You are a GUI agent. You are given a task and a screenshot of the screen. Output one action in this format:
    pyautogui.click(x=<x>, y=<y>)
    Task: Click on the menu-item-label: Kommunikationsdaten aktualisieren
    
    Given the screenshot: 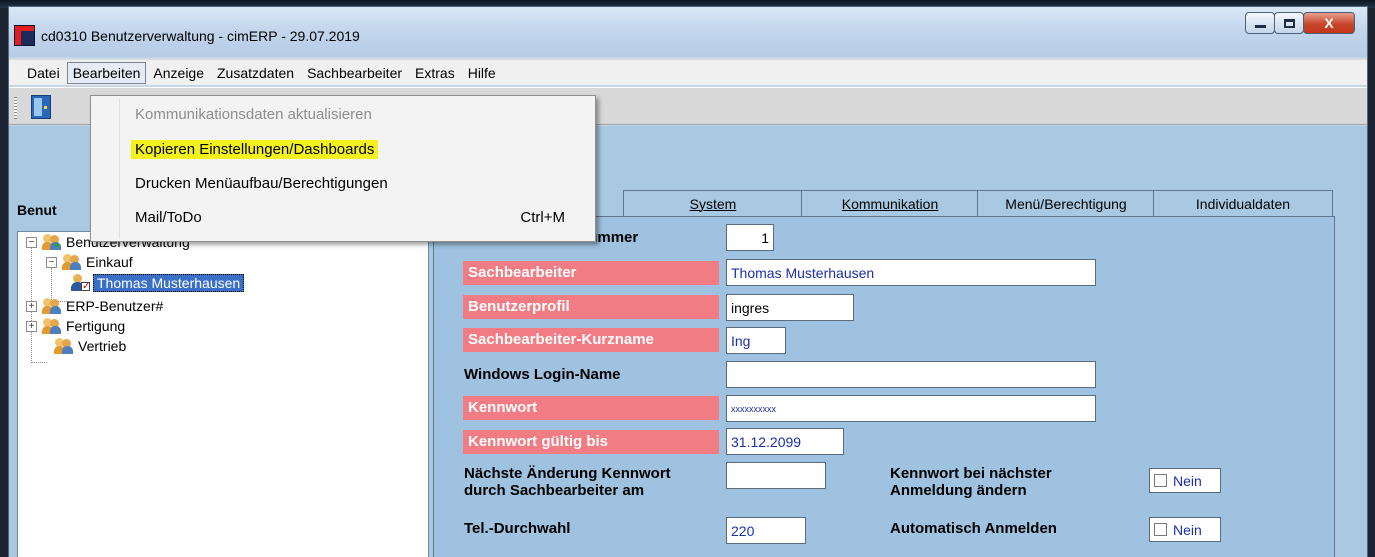 What is the action you would take?
    pyautogui.click(x=253, y=114)
    